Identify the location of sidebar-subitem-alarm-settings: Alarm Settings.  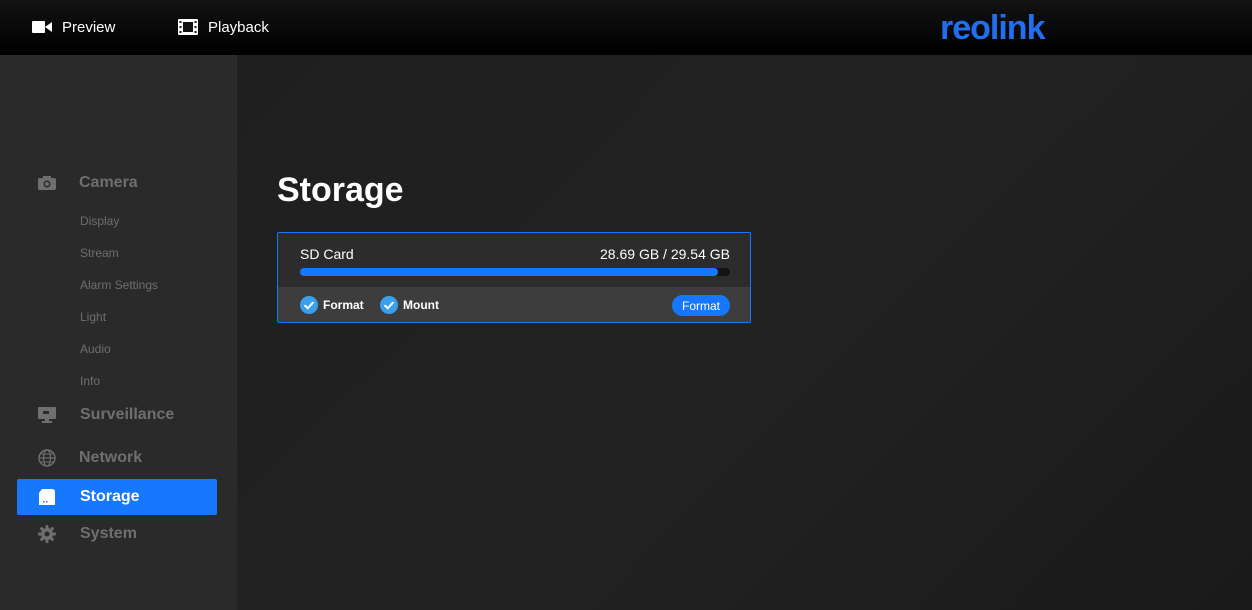
(119, 285).